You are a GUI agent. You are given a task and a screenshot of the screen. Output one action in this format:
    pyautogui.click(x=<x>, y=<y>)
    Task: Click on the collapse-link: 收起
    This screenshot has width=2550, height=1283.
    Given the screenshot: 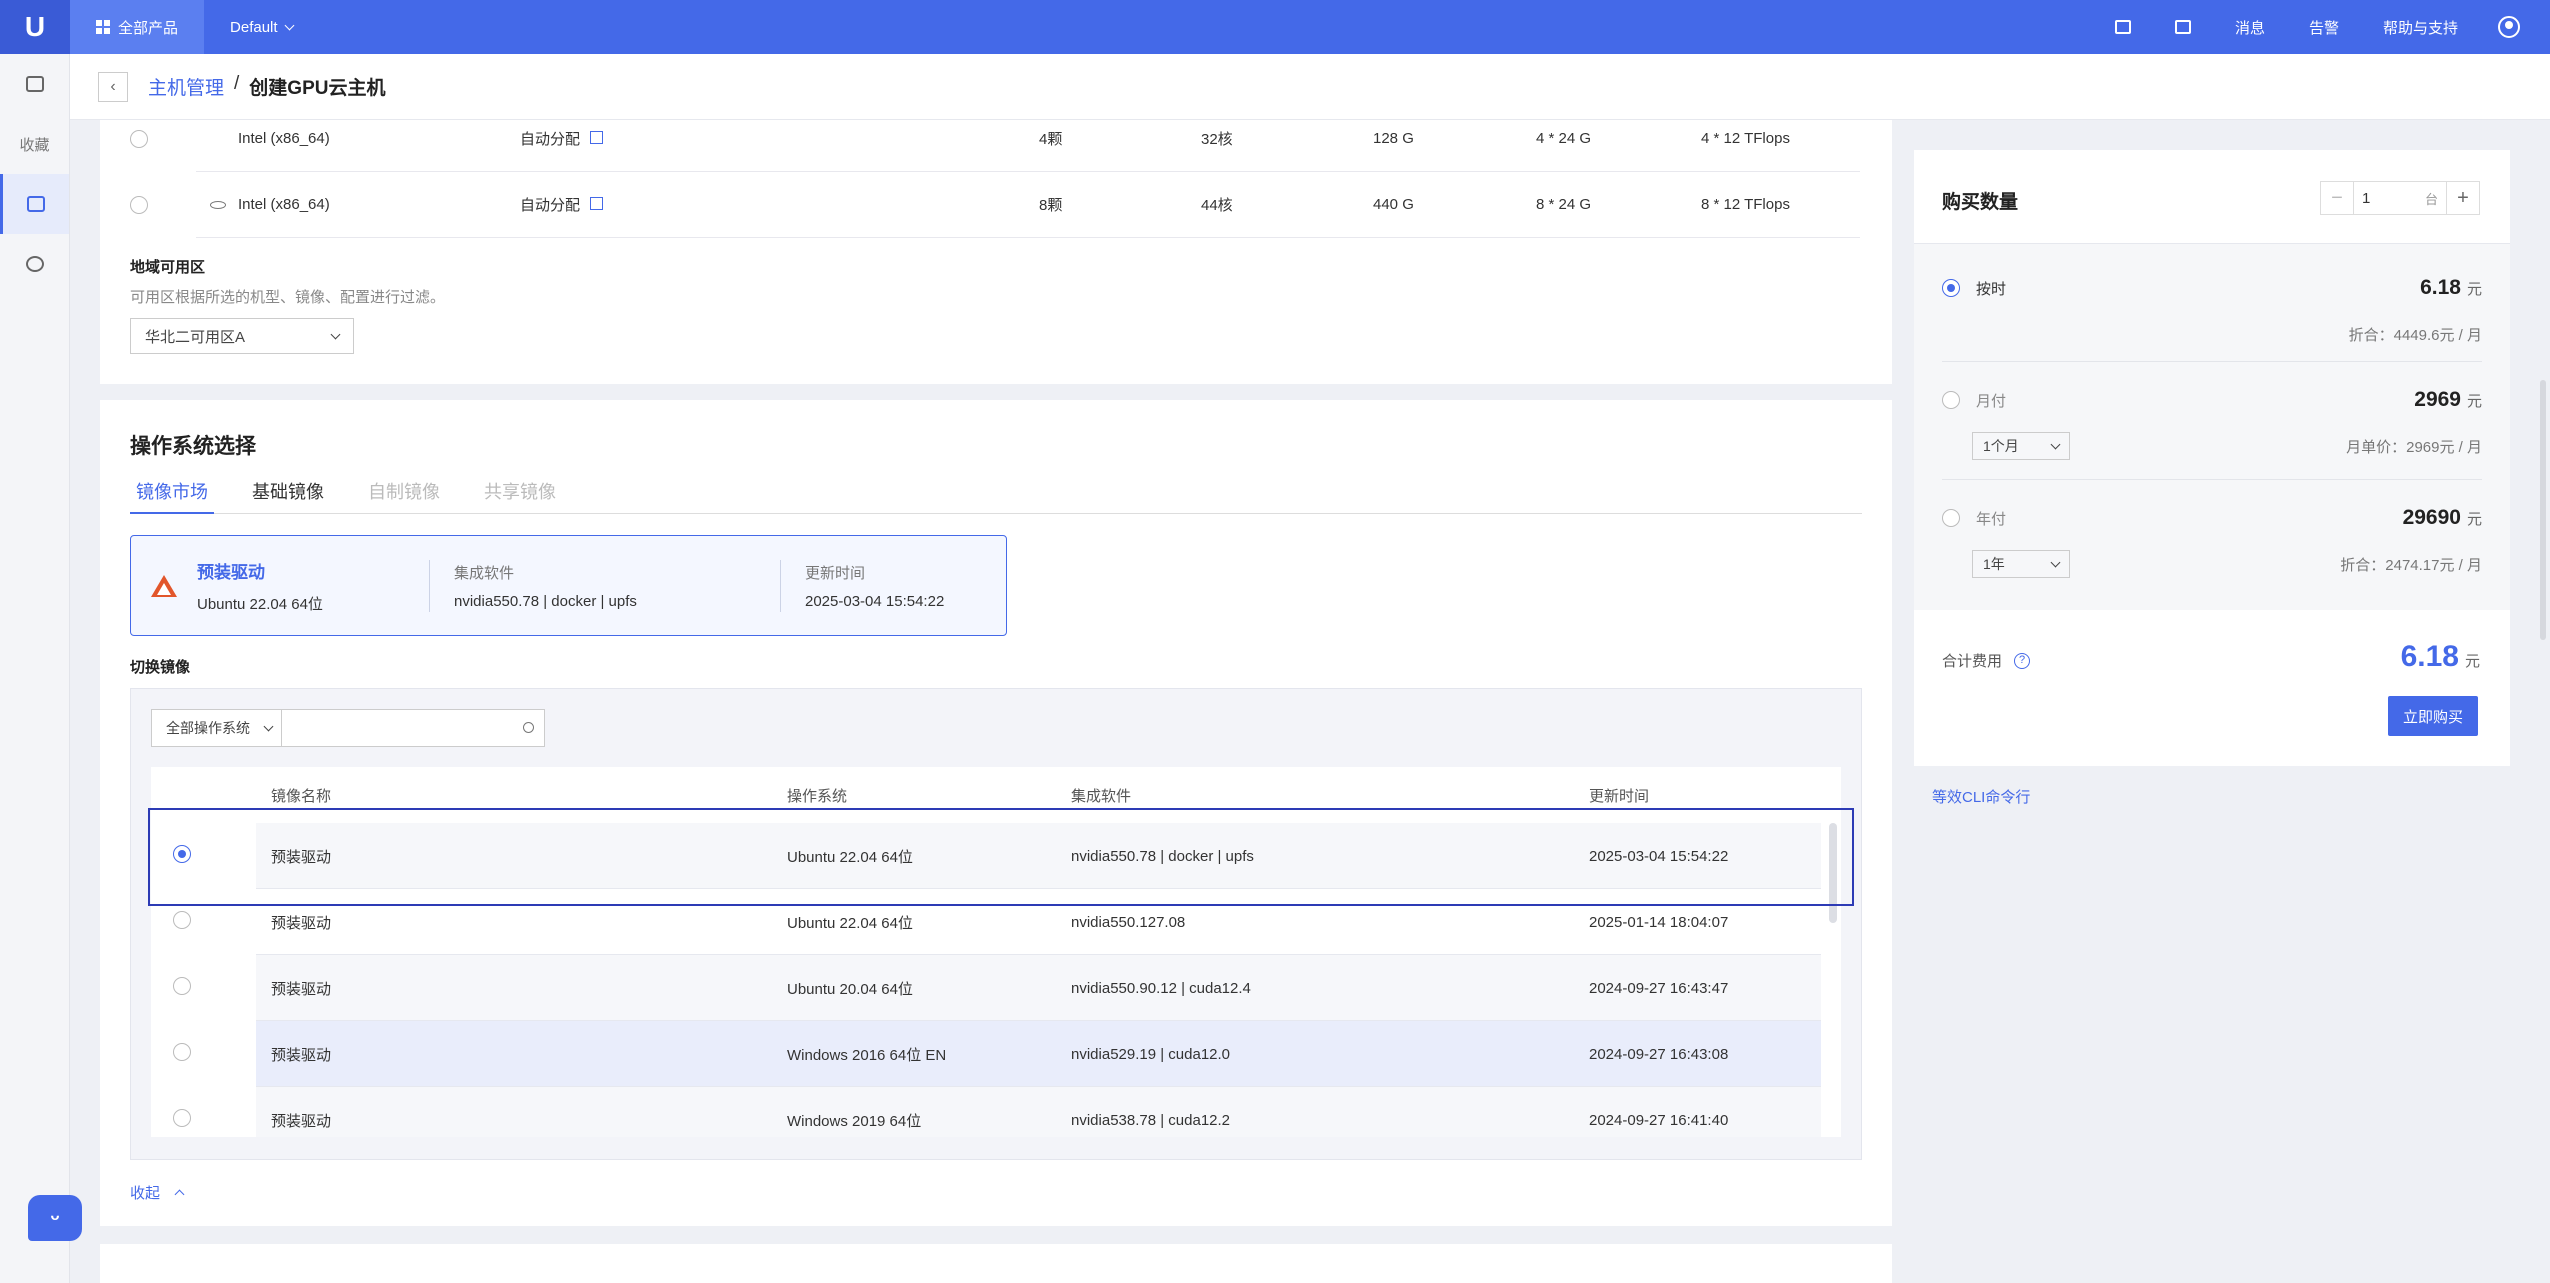 What is the action you would take?
    pyautogui.click(x=157, y=1192)
    